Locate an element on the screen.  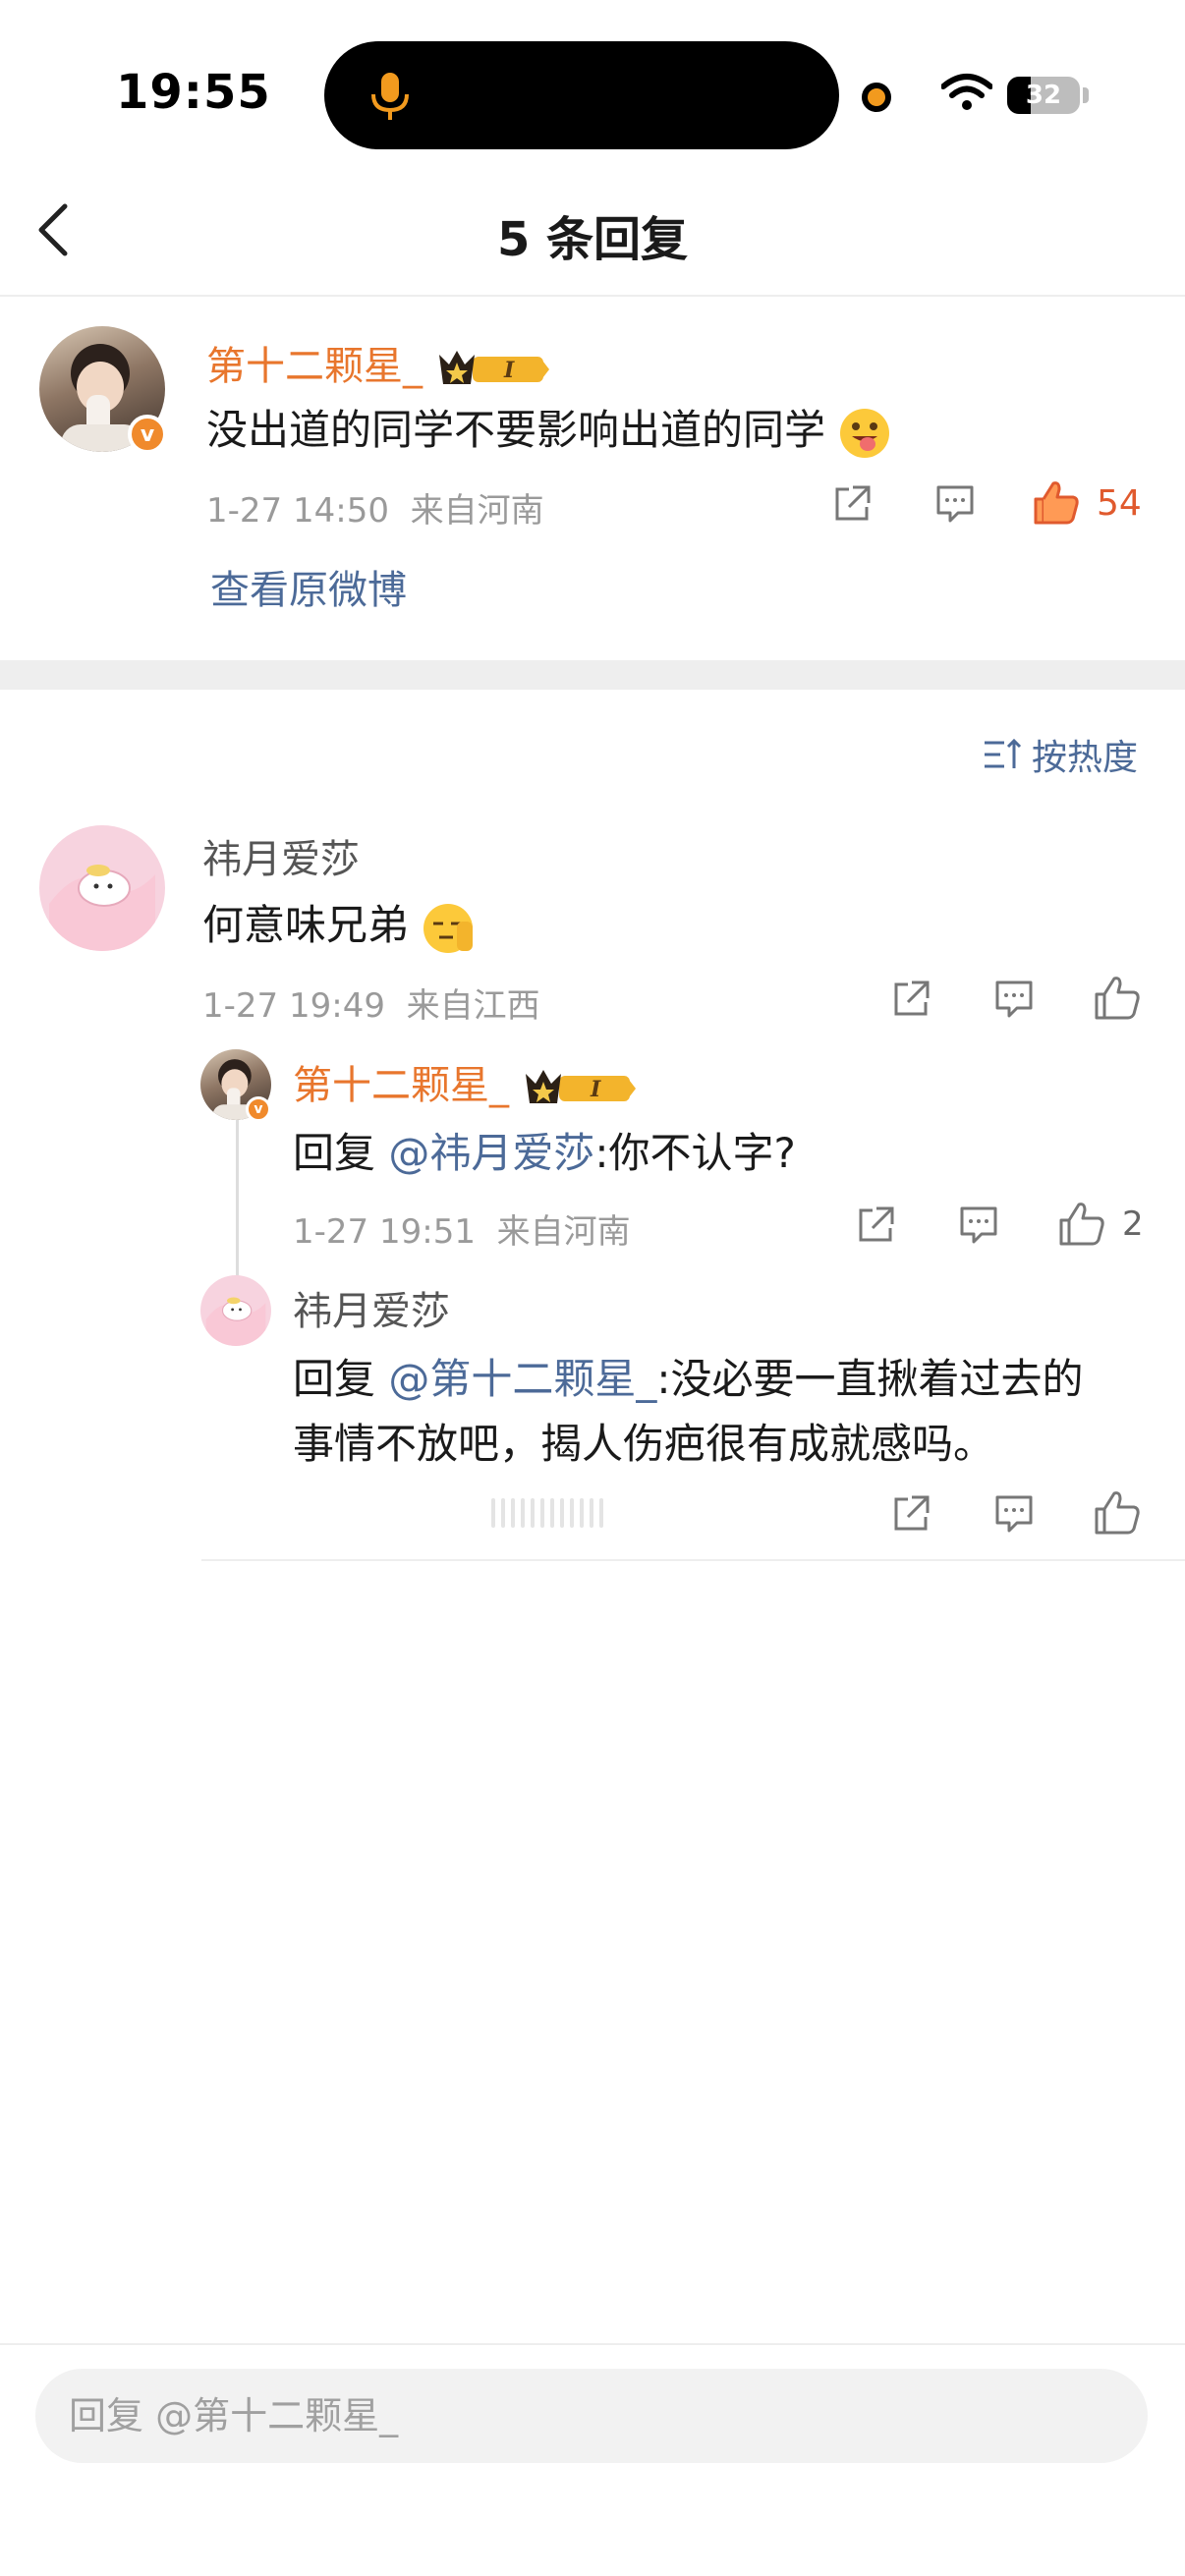
sort-by-hot-button: 按热度 is located at coordinates (1061, 754).